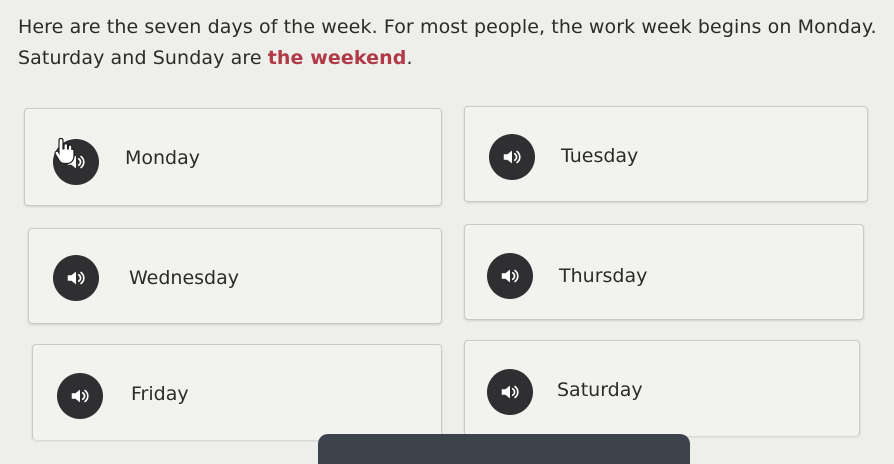  I want to click on audio-button-thursday, so click(510, 276).